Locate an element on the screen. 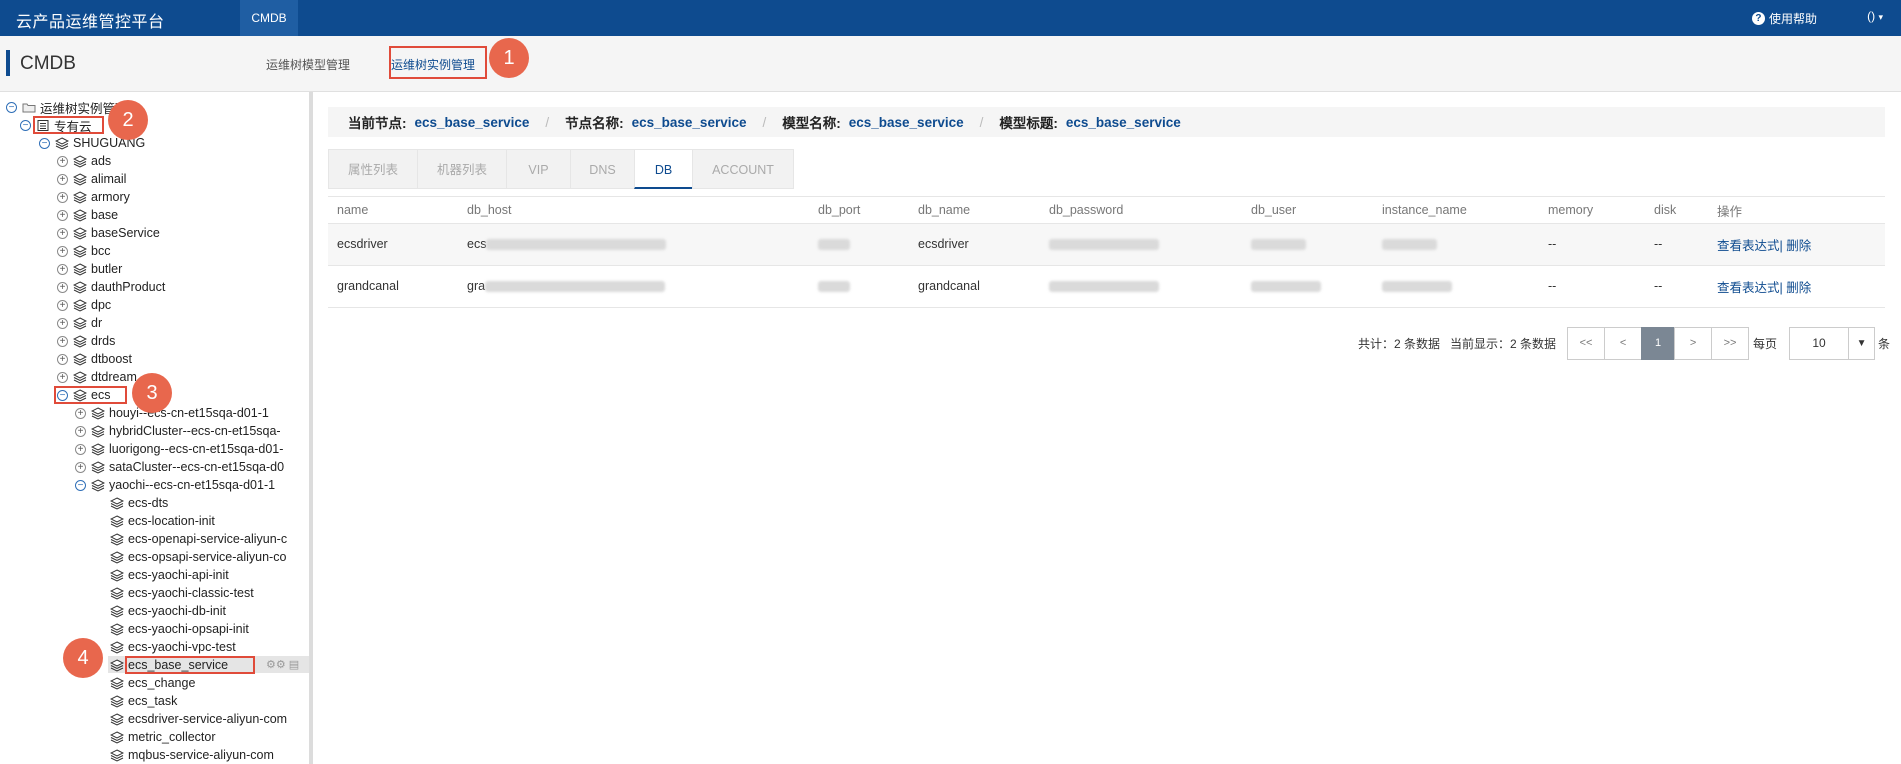  tree-node-service: ecs-dts is located at coordinates (131, 503).